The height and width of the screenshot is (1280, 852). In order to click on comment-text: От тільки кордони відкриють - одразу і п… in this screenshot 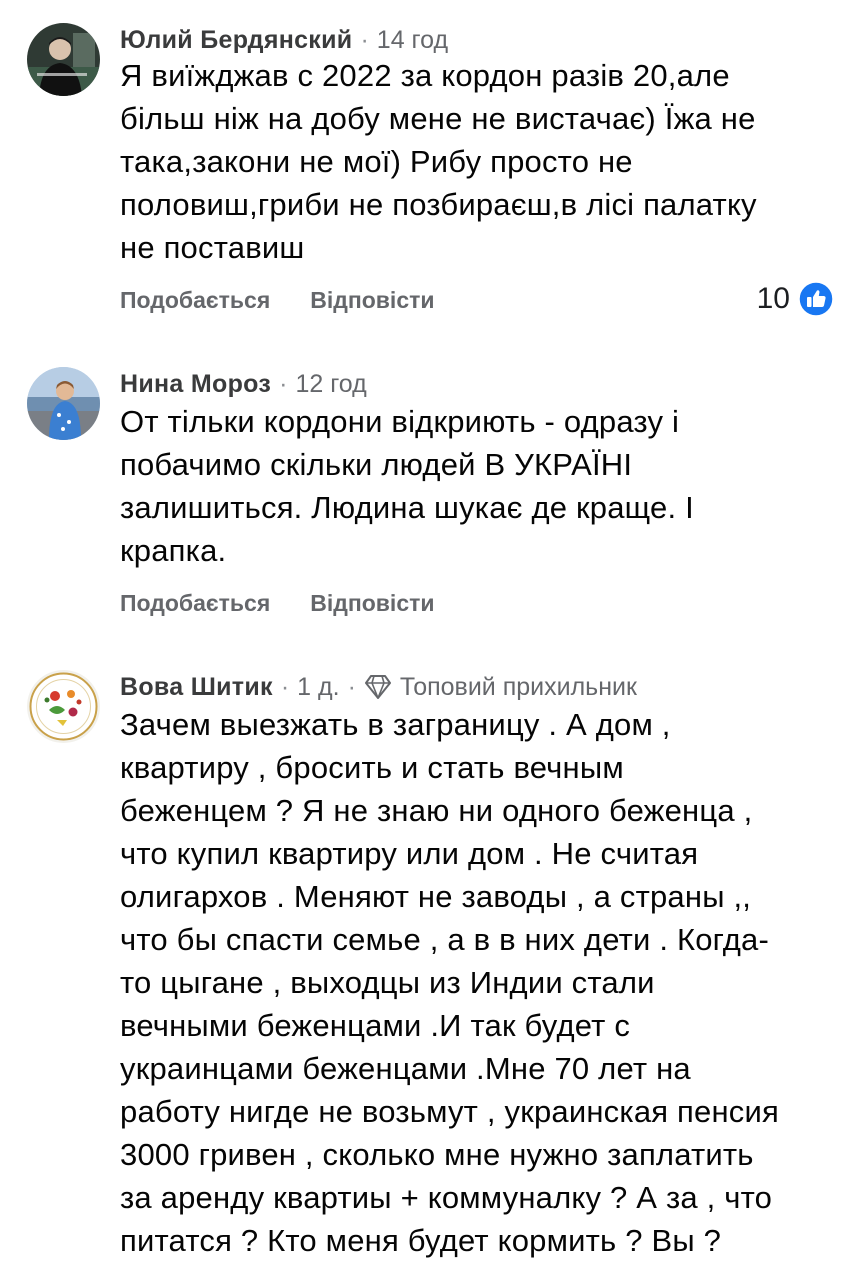, I will do `click(407, 486)`.